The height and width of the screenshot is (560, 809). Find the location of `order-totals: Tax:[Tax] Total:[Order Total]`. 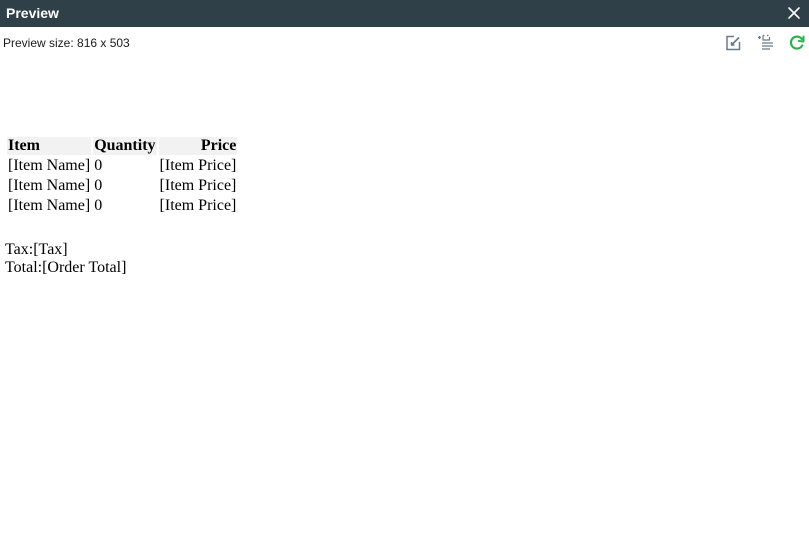

order-totals: Tax:[Tax] Total:[Order Total] is located at coordinates (65, 259).